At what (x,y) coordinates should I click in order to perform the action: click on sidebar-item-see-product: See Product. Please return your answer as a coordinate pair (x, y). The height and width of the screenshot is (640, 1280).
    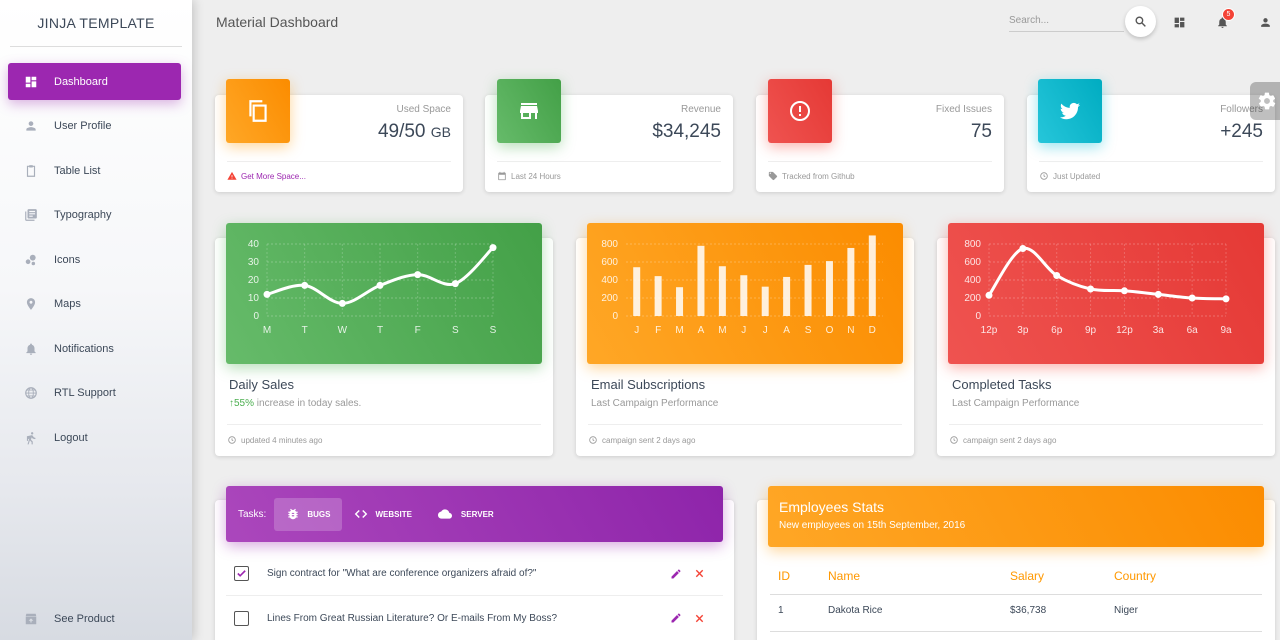
    Looking at the image, I should click on (94, 618).